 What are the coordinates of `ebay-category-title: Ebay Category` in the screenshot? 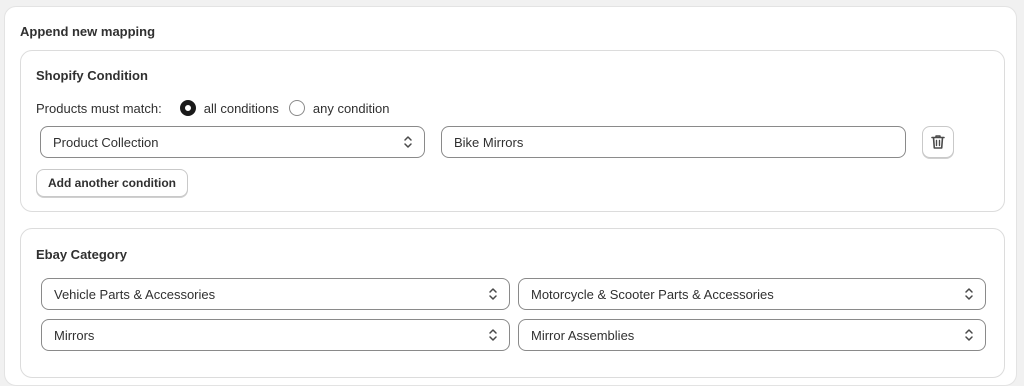 It's located at (82, 254).